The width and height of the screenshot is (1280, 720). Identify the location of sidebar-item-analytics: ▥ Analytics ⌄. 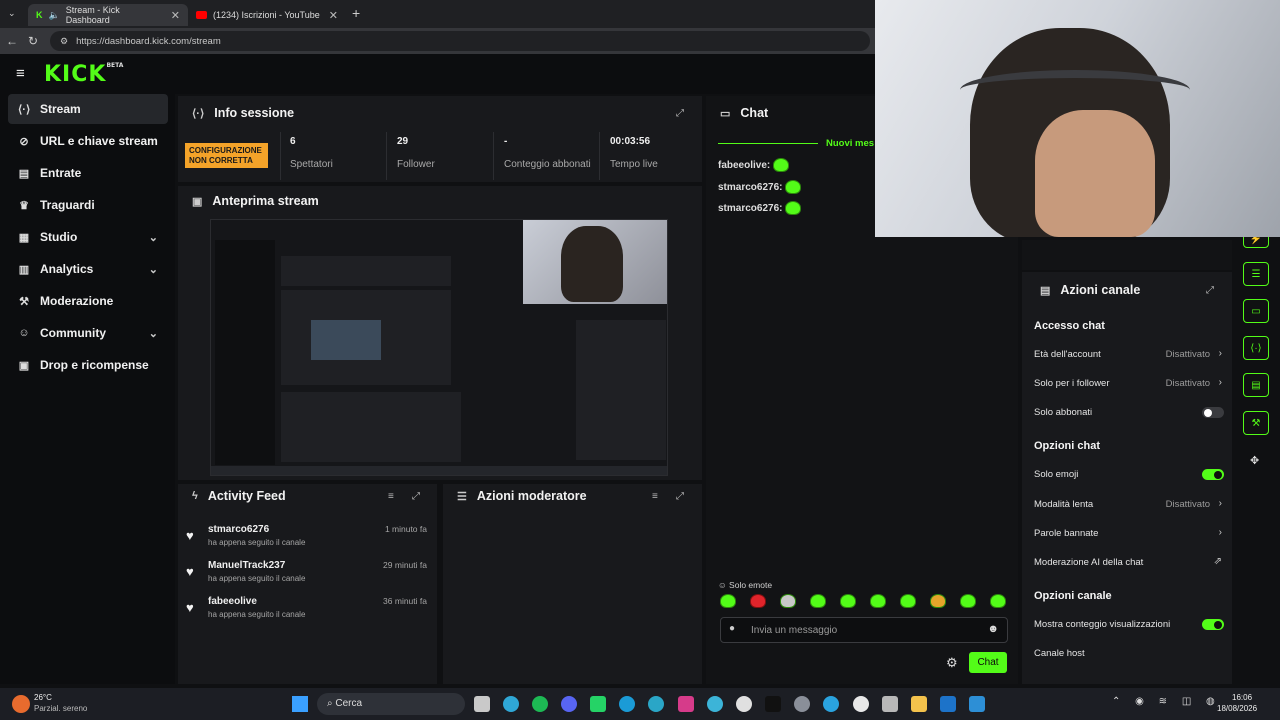
(88, 269).